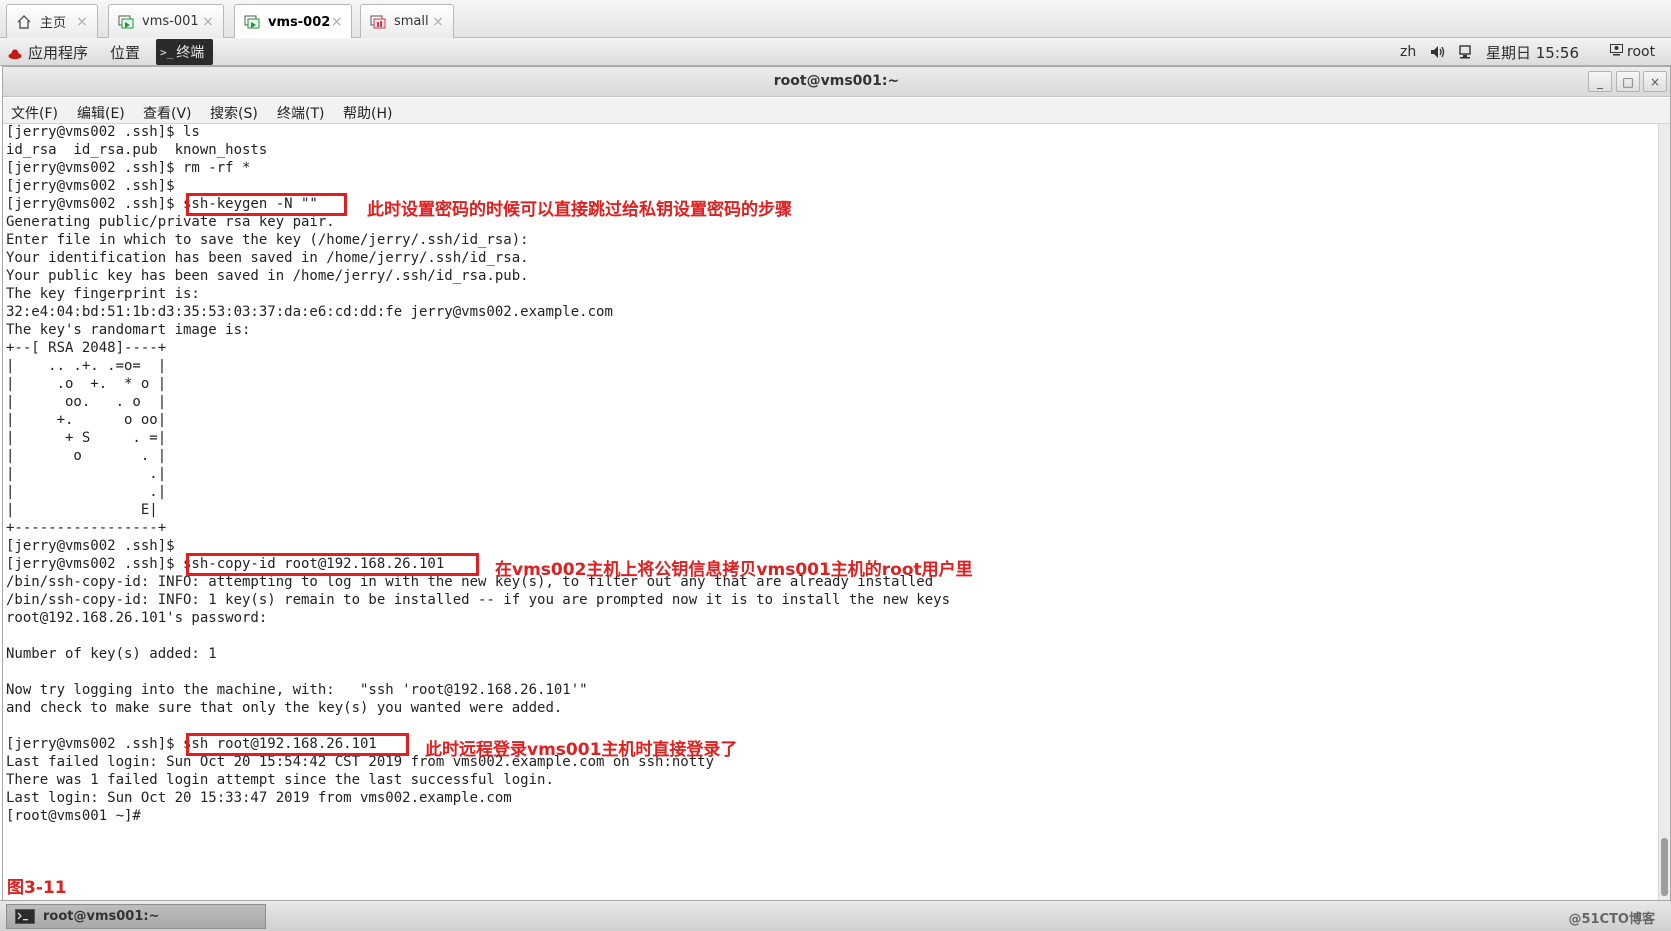 The width and height of the screenshot is (1671, 931). What do you see at coordinates (137, 150) in the screenshot?
I see `terminal-line: id_rsa id_rsa.pub known_hosts` at bounding box center [137, 150].